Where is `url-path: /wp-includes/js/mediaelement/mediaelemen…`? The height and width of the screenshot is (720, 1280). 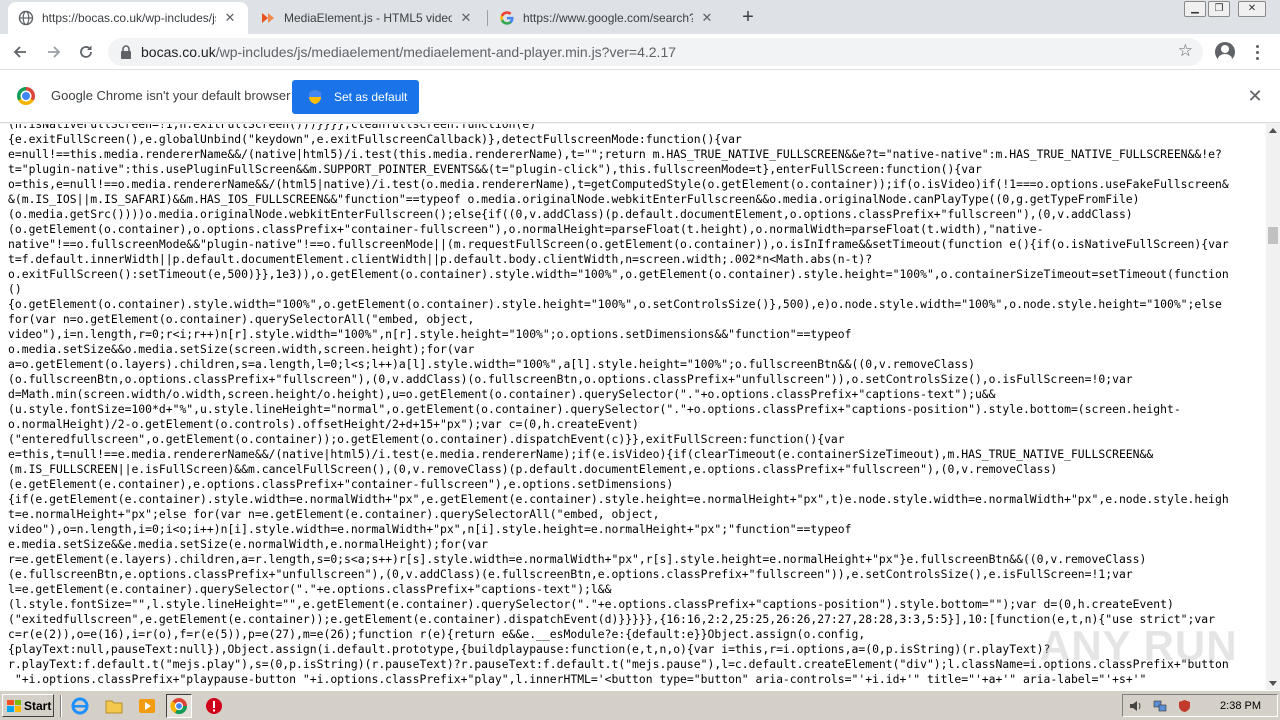
url-path: /wp-includes/js/mediaelement/mediaelemen… is located at coordinates (446, 52).